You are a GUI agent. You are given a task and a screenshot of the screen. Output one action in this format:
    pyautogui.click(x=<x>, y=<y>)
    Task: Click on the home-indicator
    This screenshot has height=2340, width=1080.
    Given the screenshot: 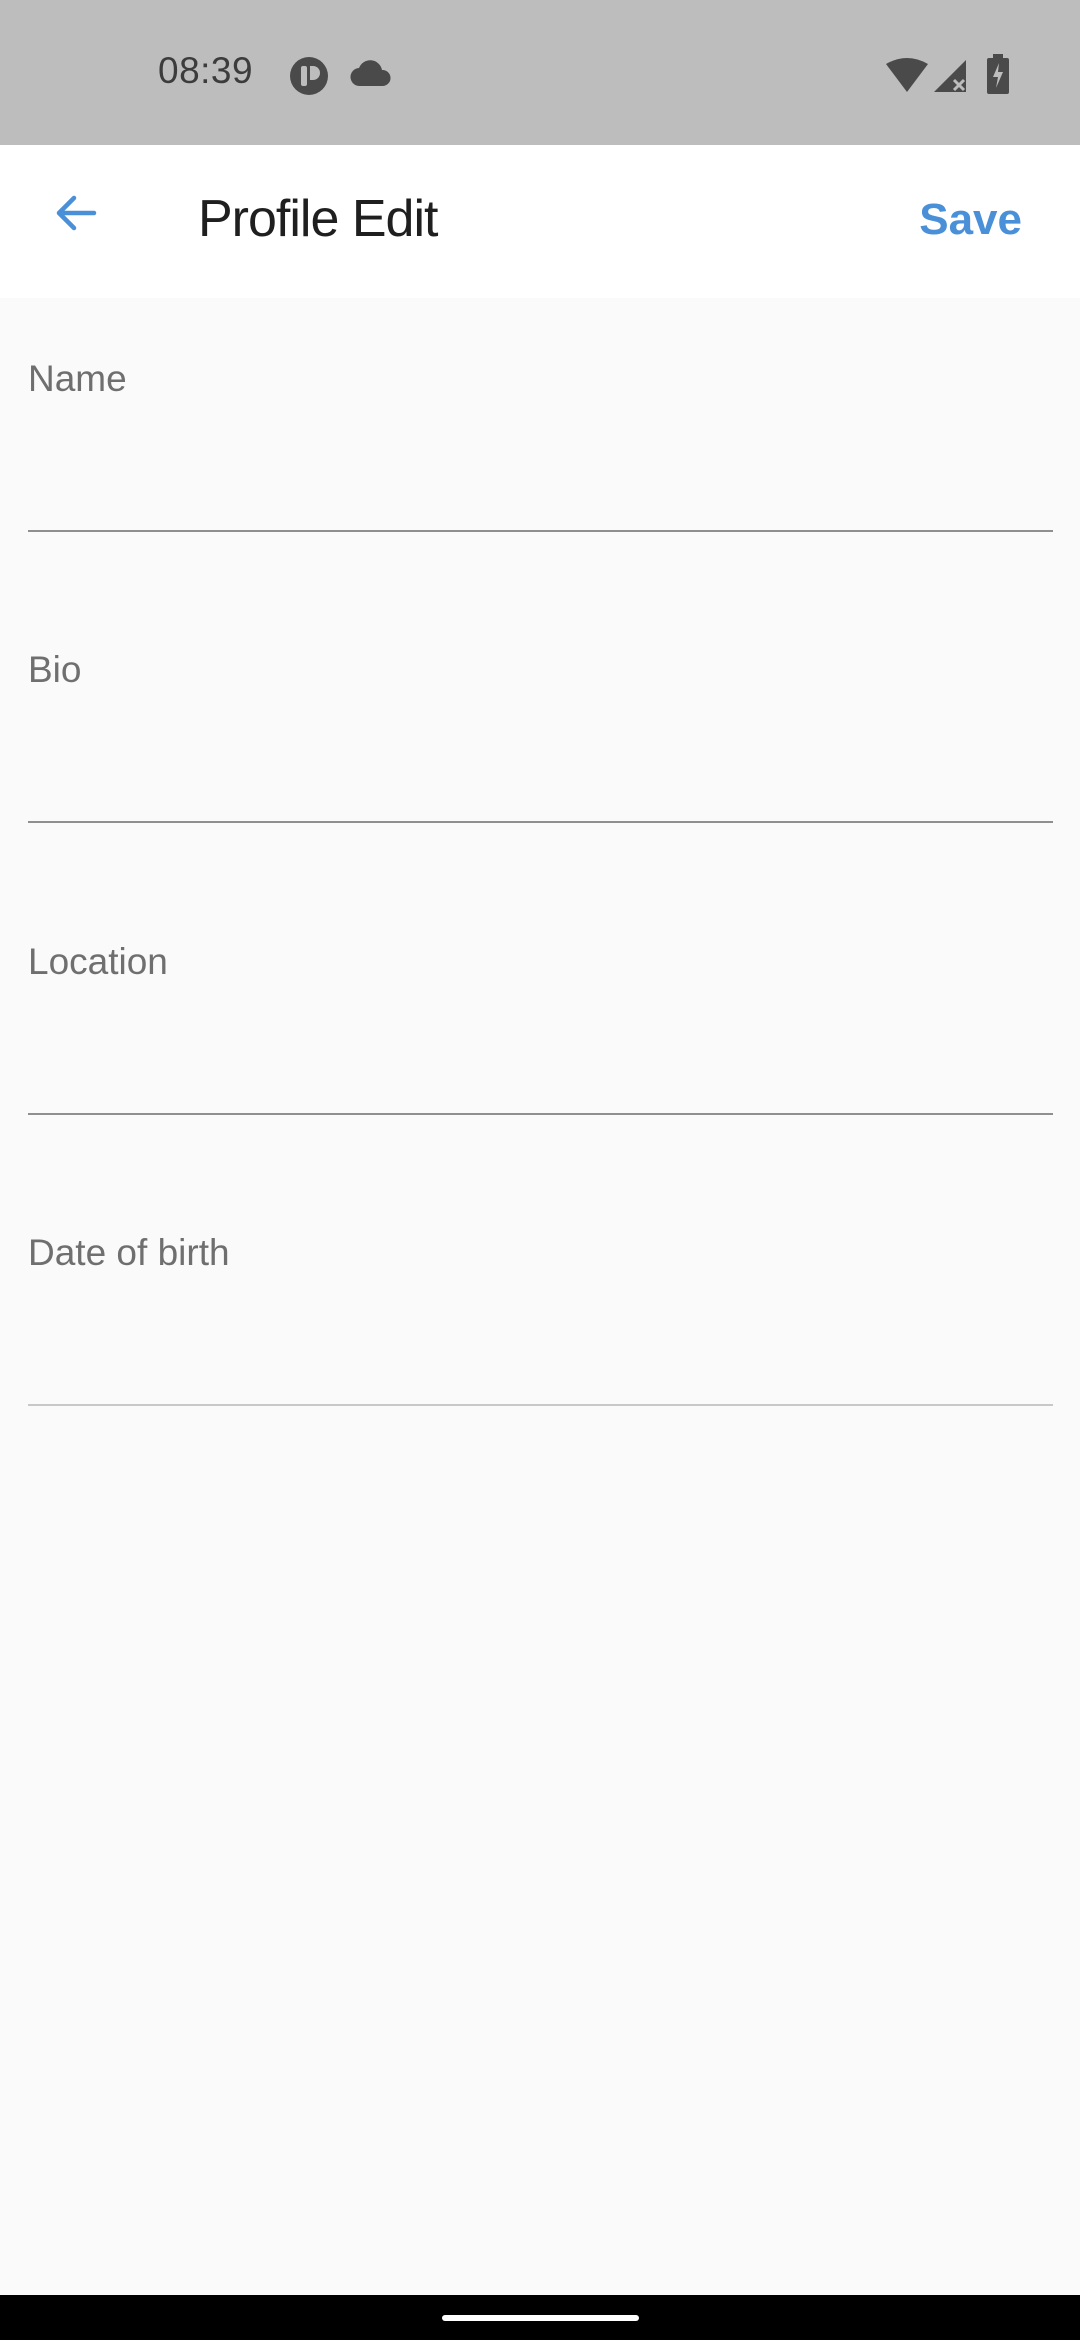 What is the action you would take?
    pyautogui.click(x=540, y=2318)
    